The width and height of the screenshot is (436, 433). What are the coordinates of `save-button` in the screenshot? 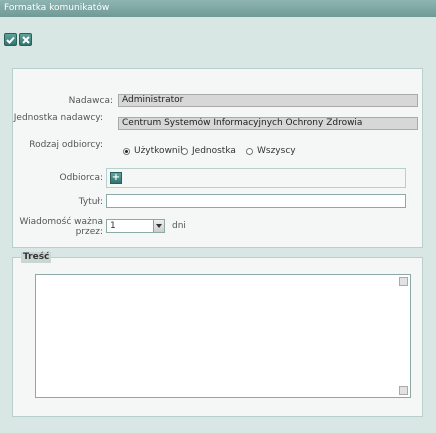 It's located at (10, 39).